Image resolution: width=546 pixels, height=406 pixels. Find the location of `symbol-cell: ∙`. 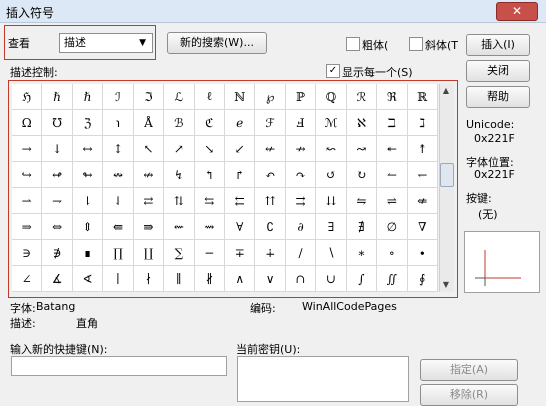

symbol-cell: ∙ is located at coordinates (422, 253).